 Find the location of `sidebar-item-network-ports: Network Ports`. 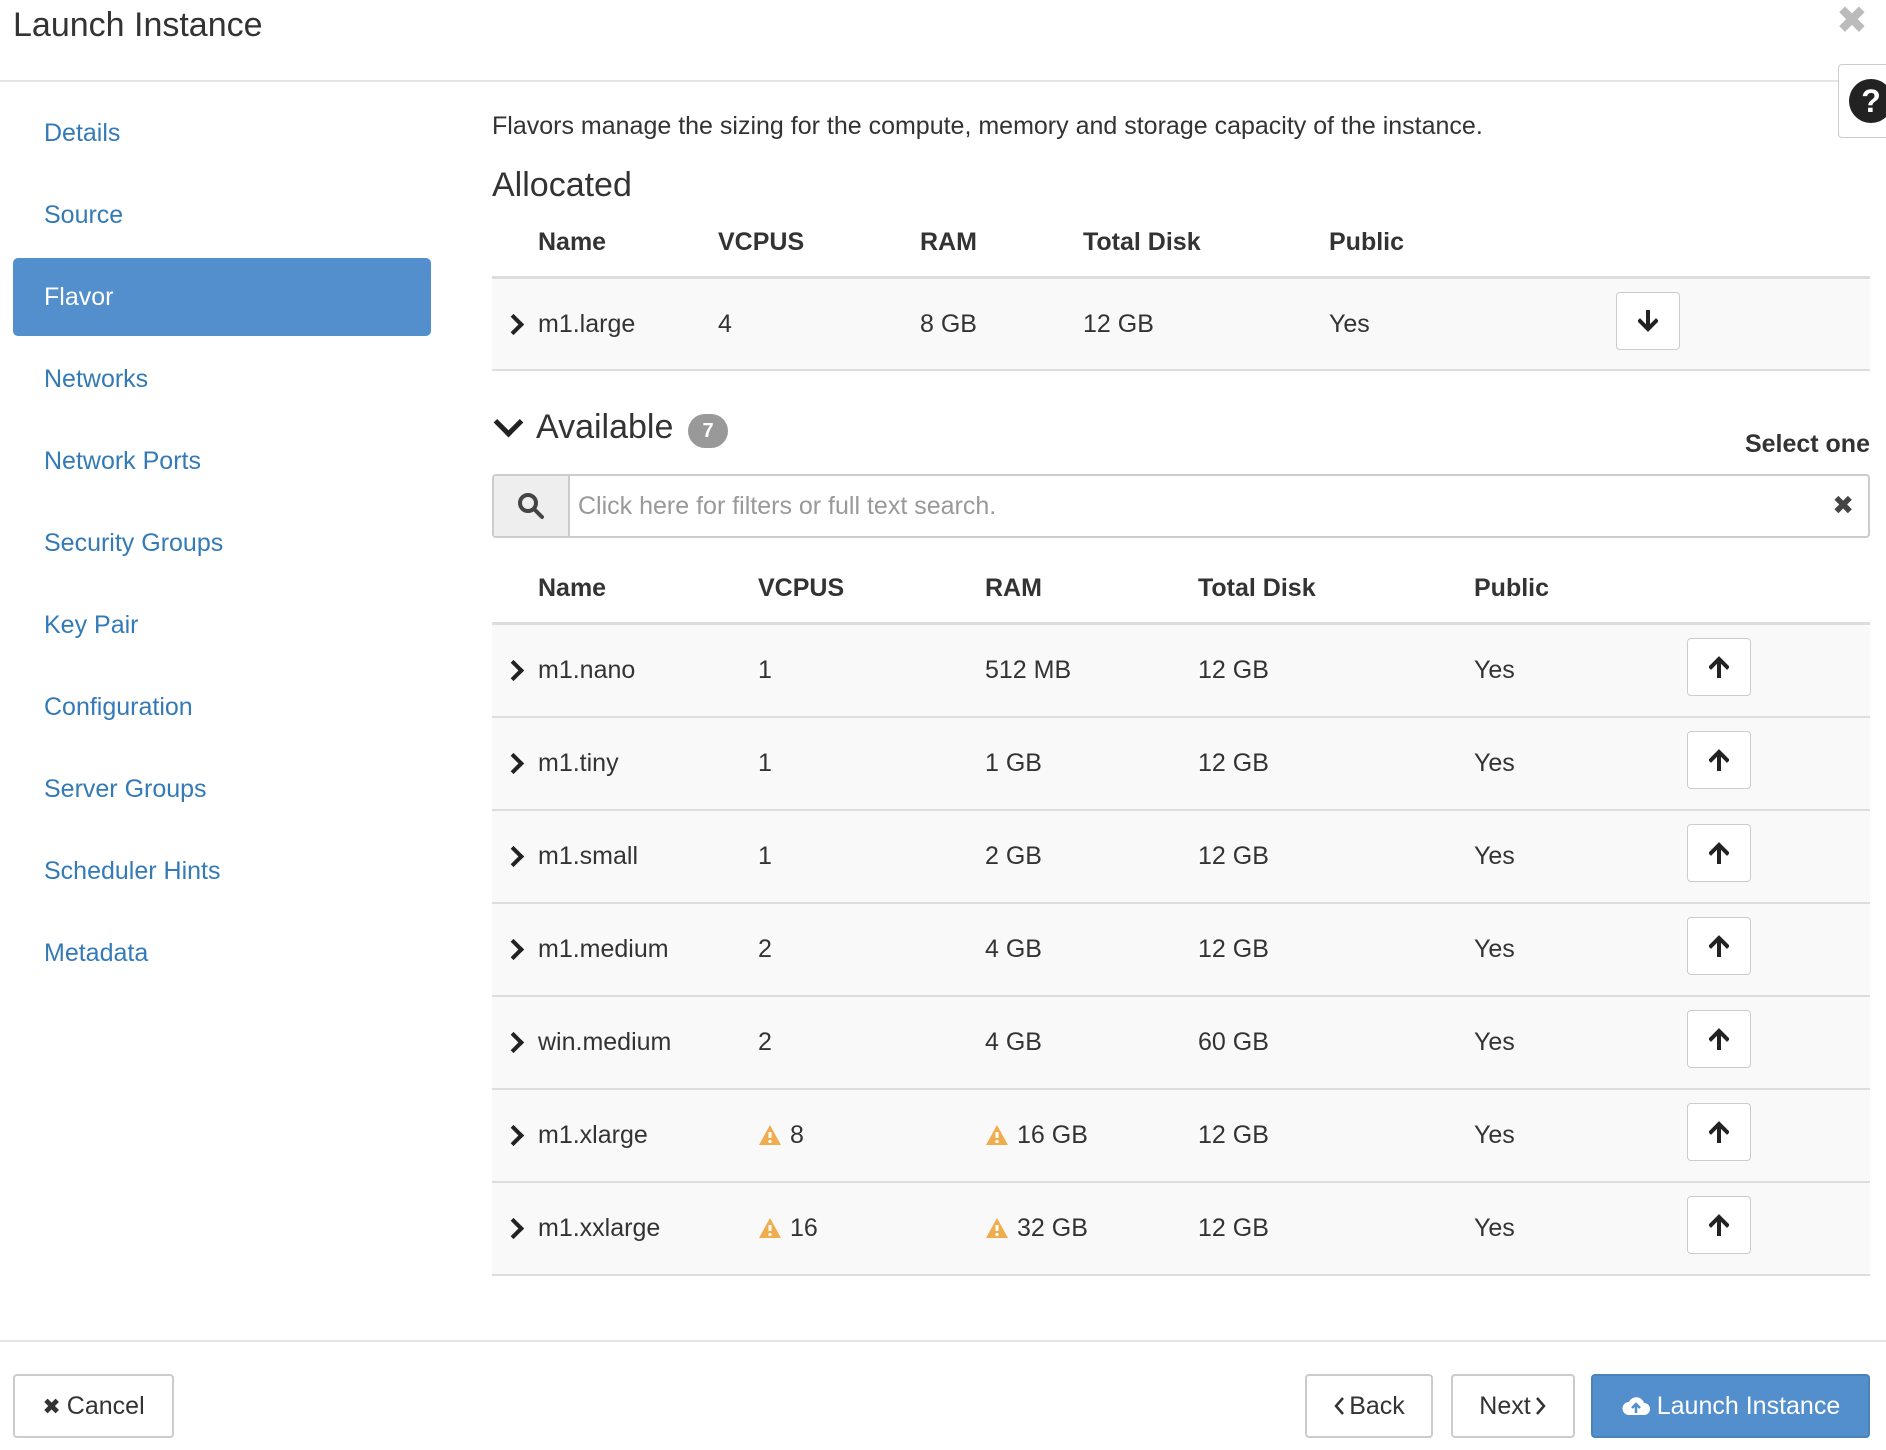

sidebar-item-network-ports: Network Ports is located at coordinates (222, 461).